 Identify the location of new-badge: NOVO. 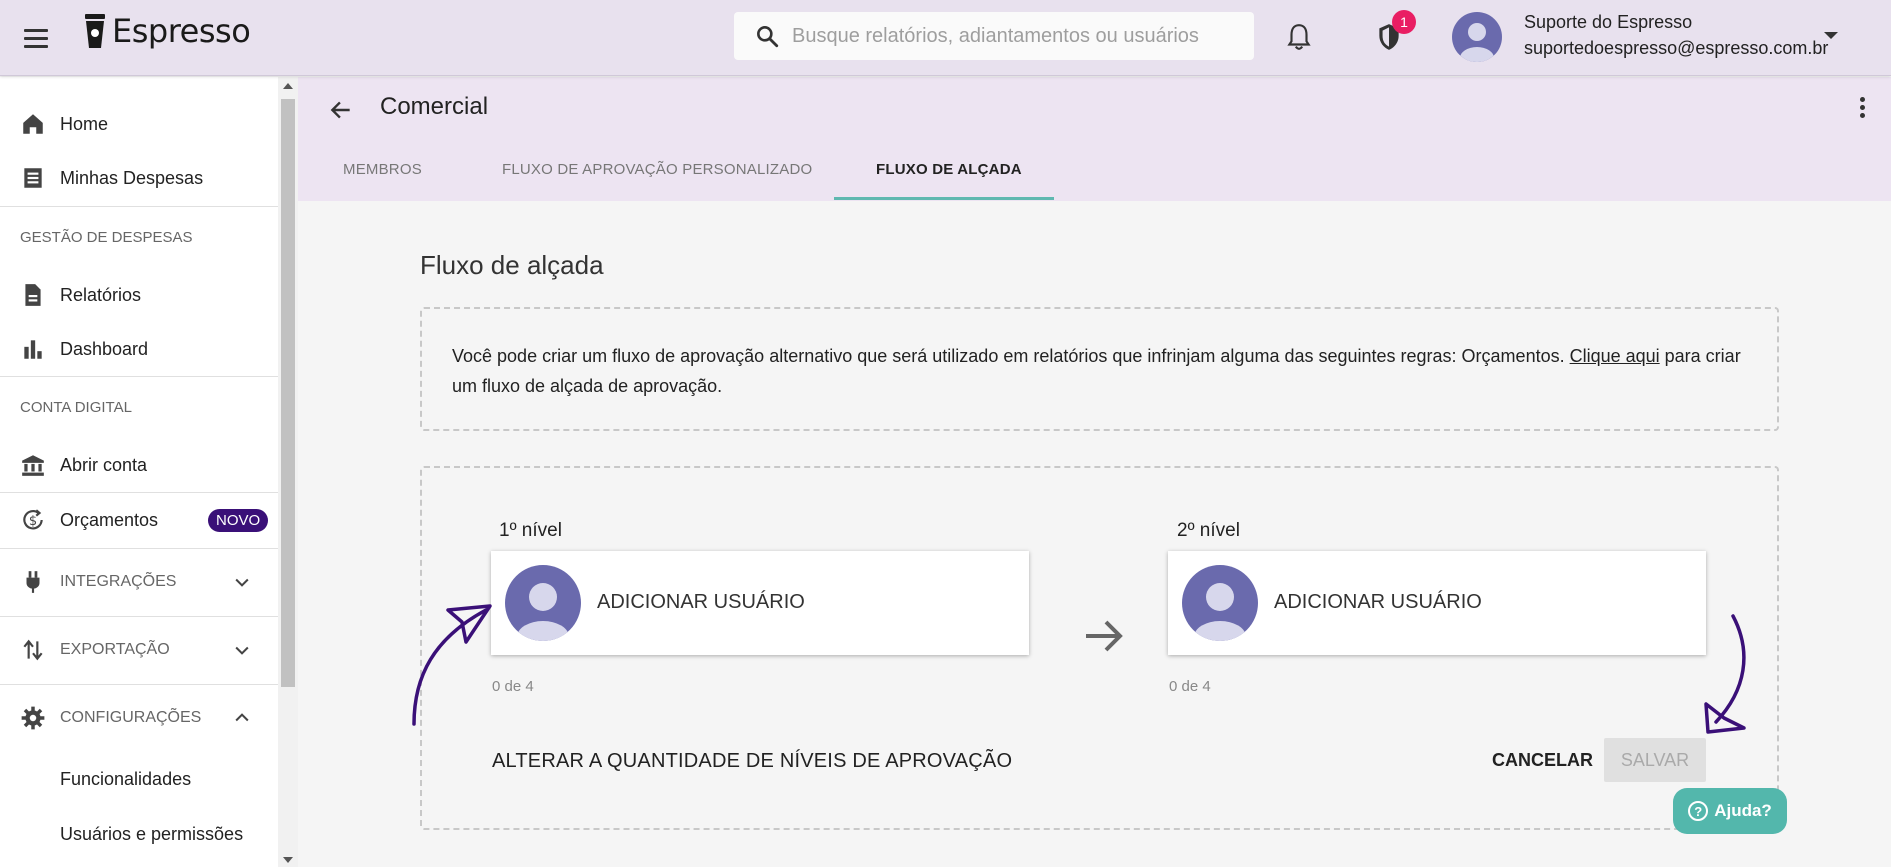
(238, 520).